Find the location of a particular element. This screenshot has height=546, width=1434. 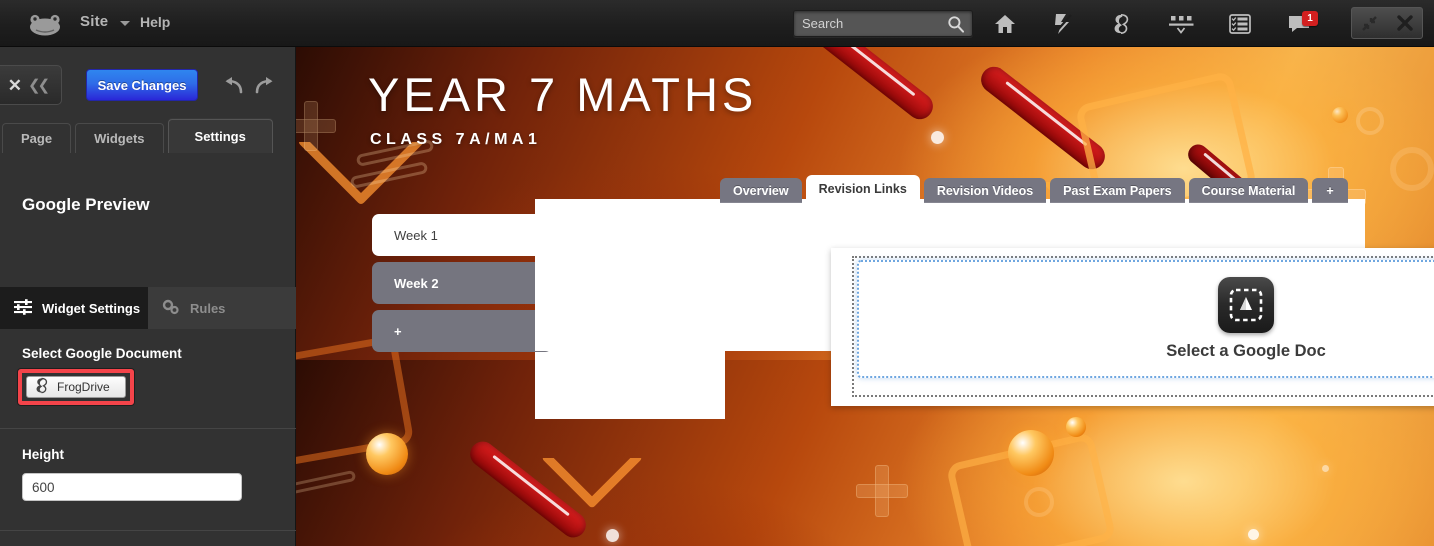

sidebar-tab-widgets: Widgets is located at coordinates (119, 138).